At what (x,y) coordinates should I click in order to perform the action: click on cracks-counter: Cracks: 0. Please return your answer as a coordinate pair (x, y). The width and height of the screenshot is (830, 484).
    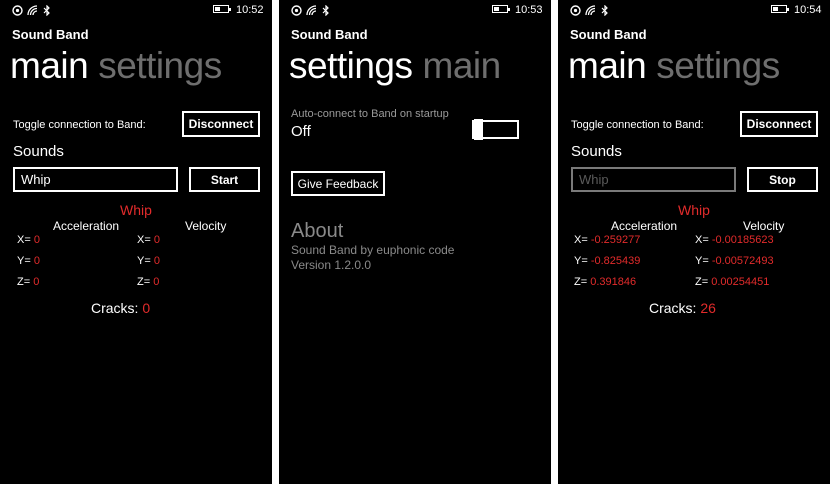
    Looking at the image, I should click on (120, 308).